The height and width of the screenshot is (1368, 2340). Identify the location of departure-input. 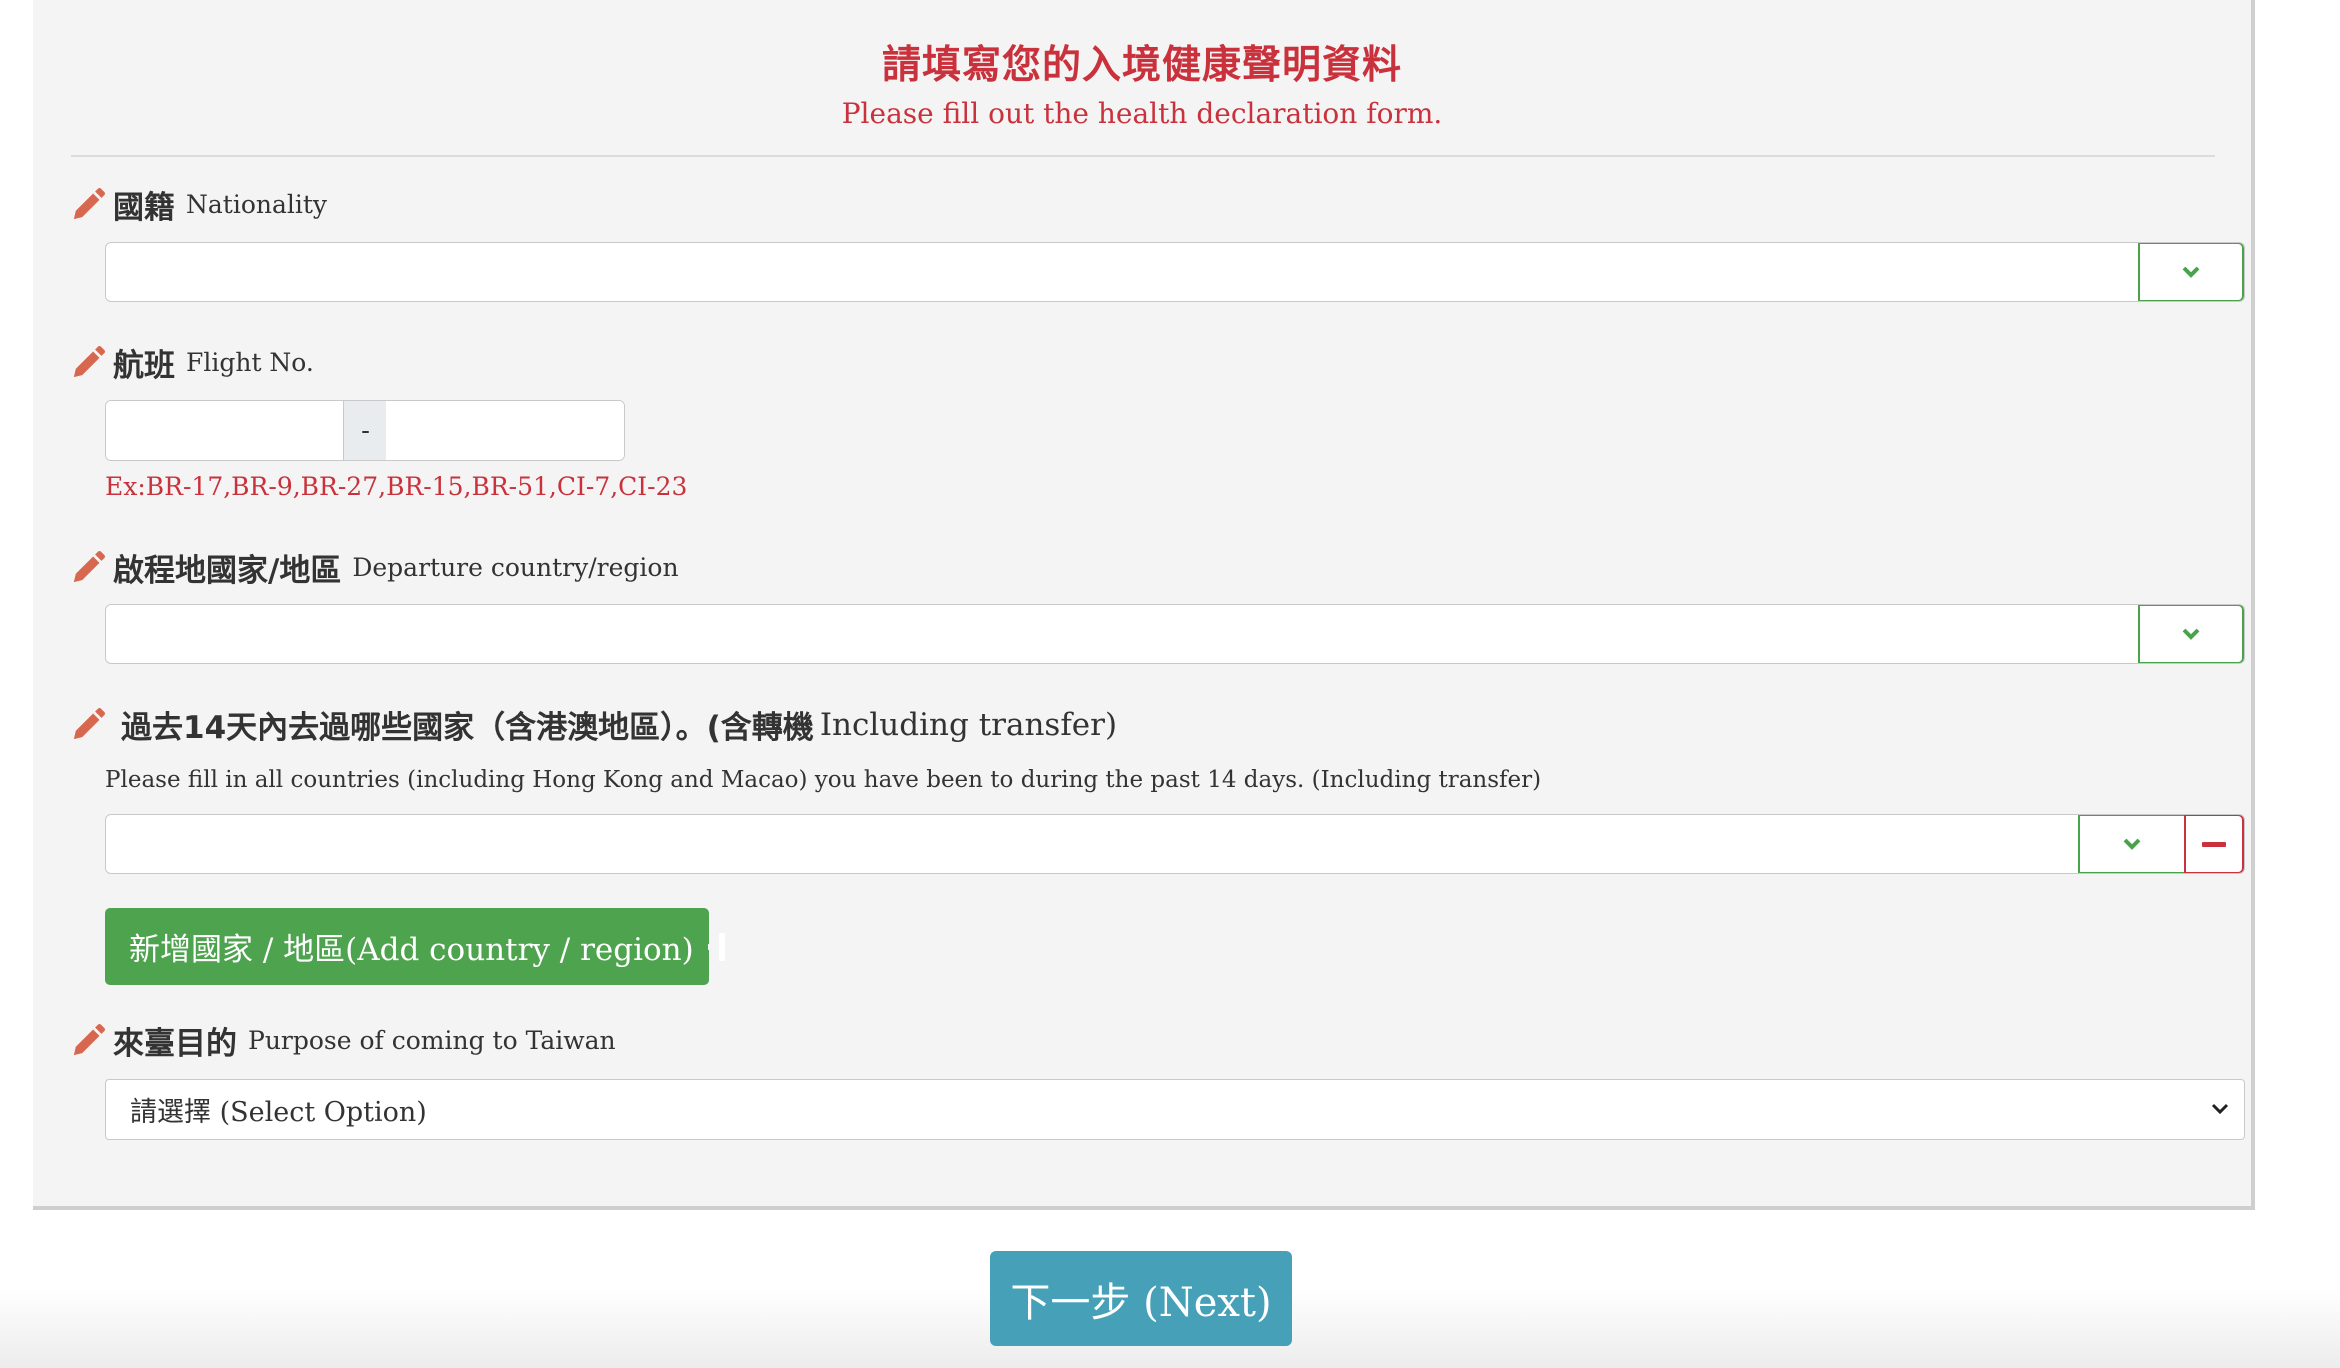
(1122, 634).